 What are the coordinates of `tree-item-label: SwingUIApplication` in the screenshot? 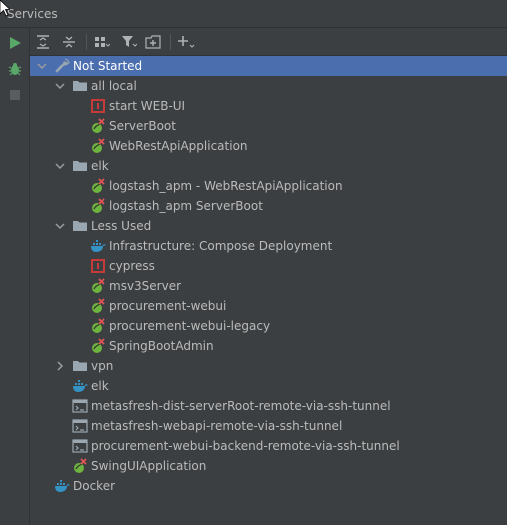 It's located at (149, 466).